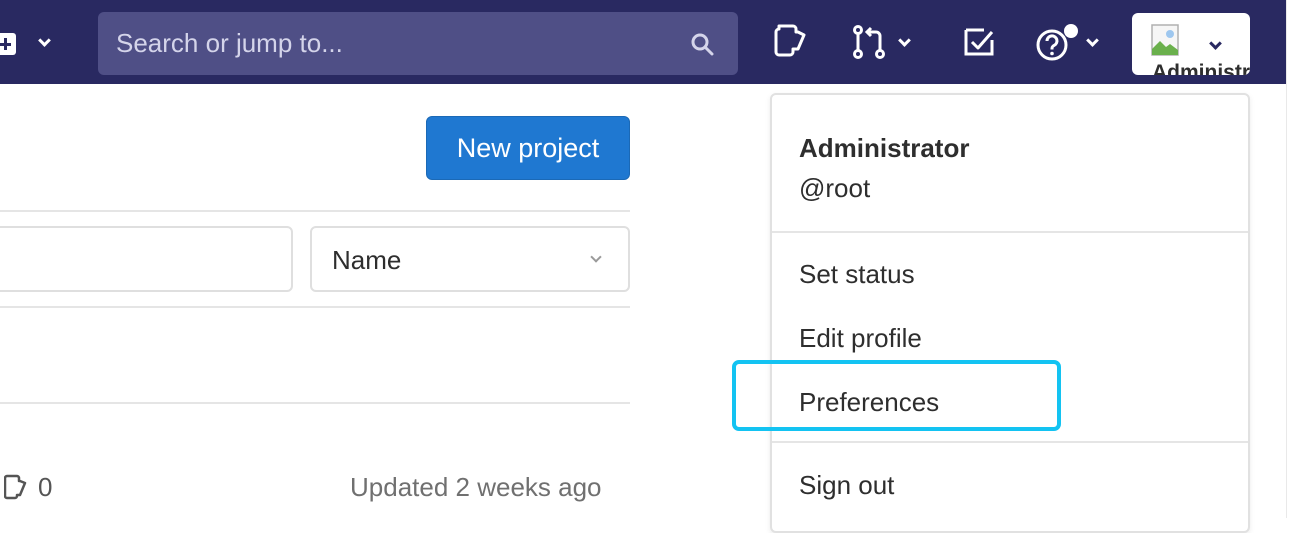  What do you see at coordinates (397, 43) in the screenshot?
I see `search-input` at bounding box center [397, 43].